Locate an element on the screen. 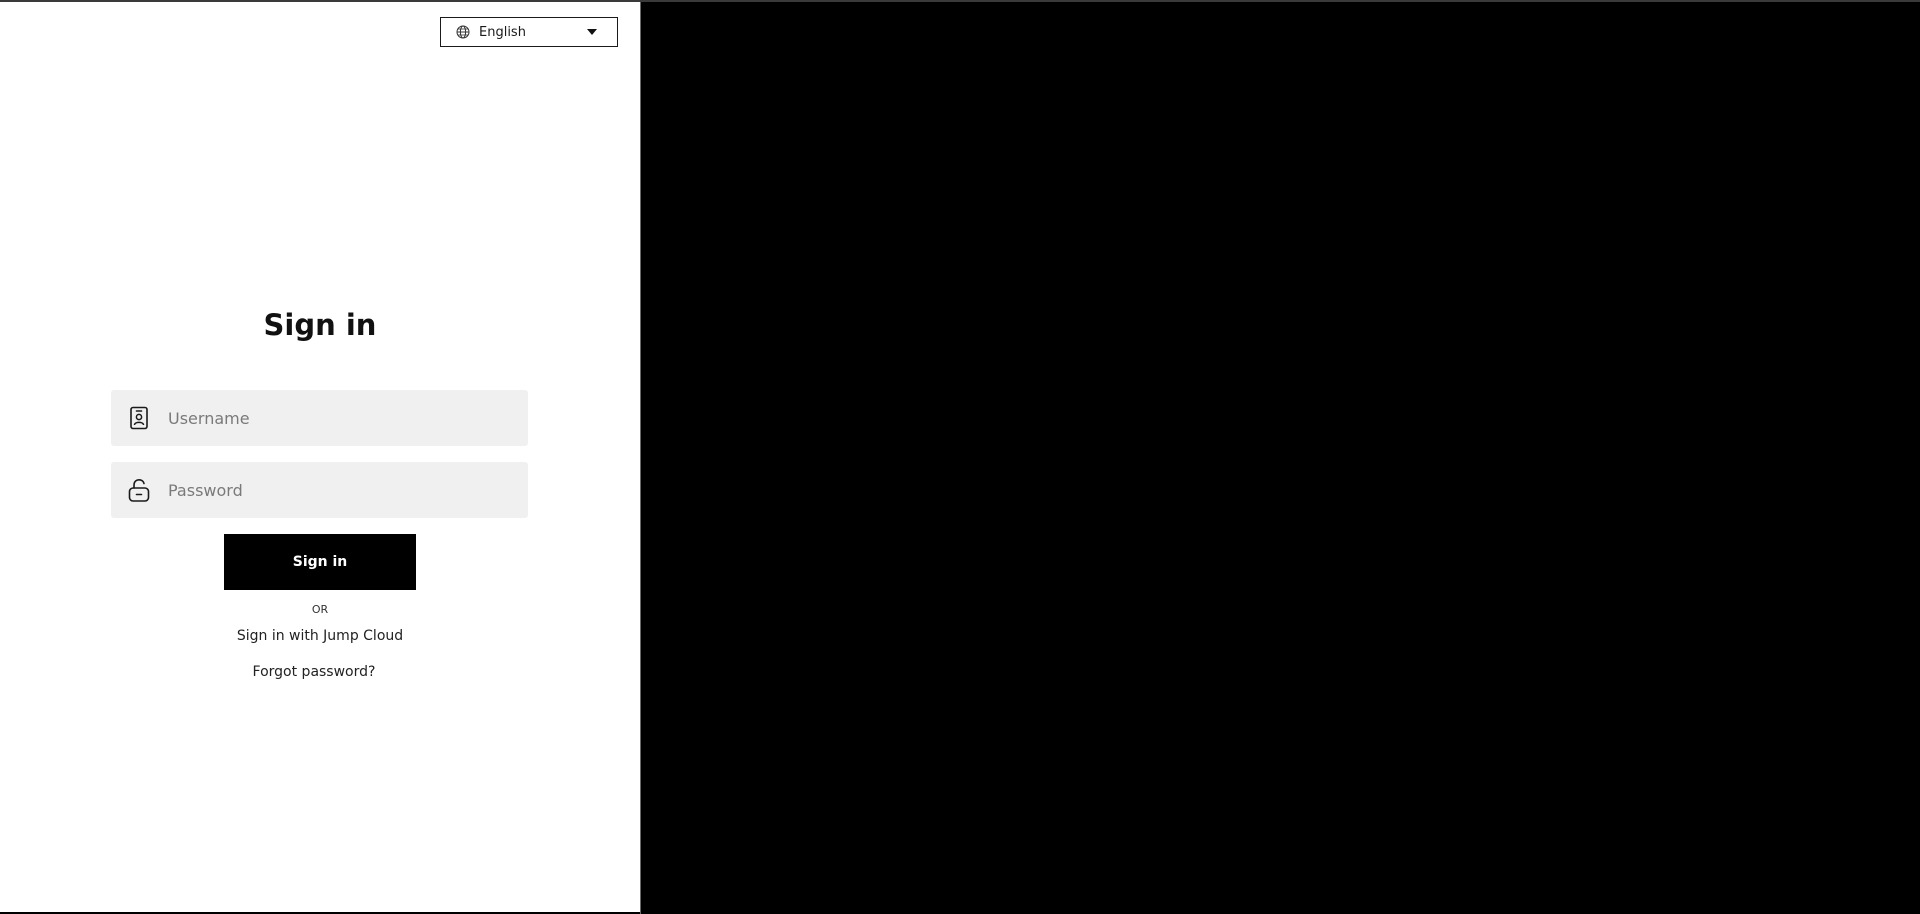  badge-icon is located at coordinates (139, 418).